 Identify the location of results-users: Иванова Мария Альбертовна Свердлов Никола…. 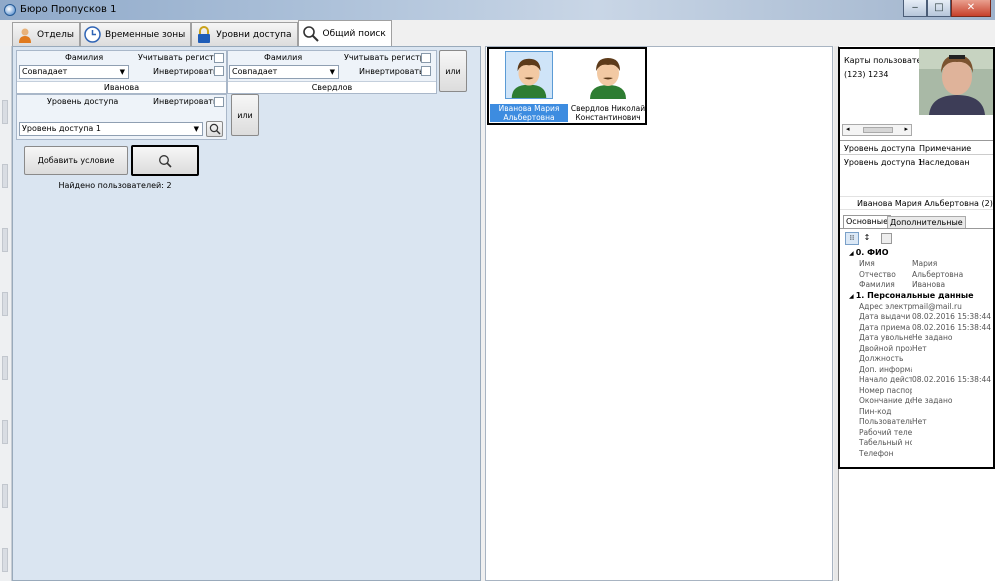
(567, 86).